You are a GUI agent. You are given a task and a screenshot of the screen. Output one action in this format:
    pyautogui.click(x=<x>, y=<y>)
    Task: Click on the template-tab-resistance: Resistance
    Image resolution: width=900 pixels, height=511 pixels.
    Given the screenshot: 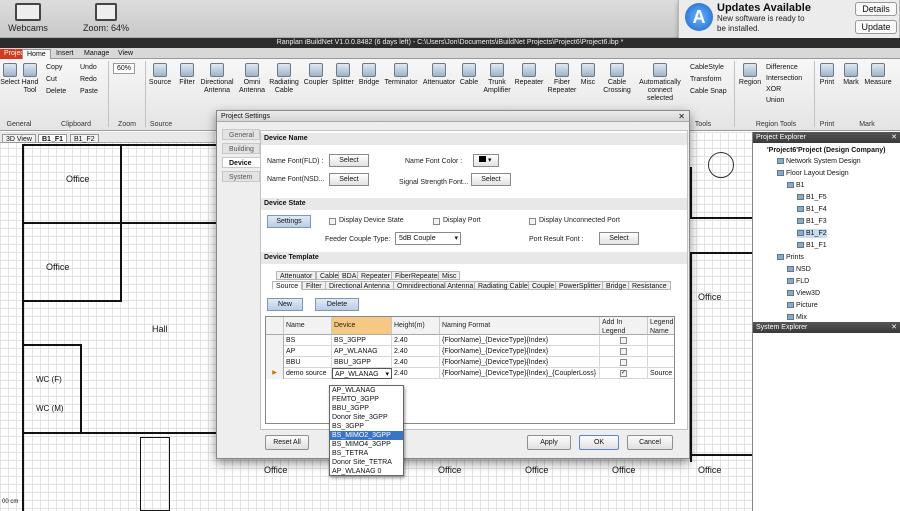 What is the action you would take?
    pyautogui.click(x=649, y=285)
    